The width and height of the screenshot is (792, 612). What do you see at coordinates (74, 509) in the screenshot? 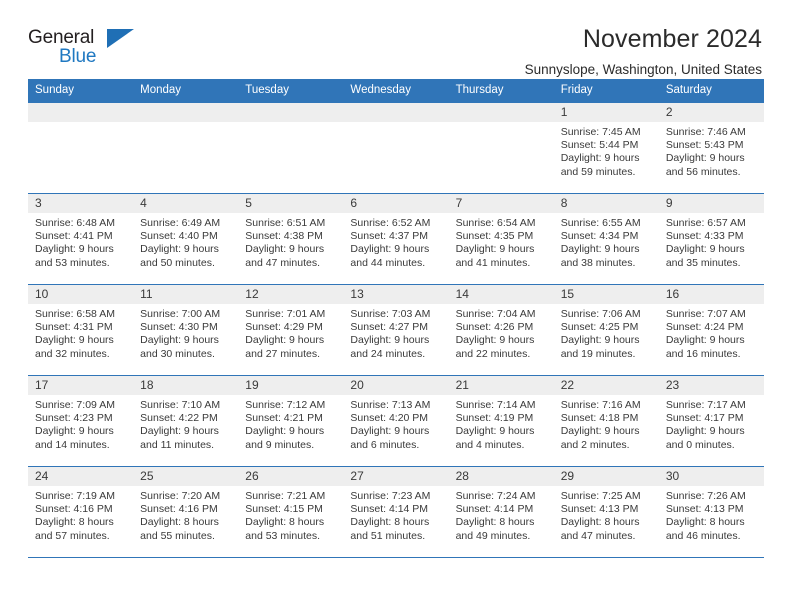
I see `sunset-time: Sunset: 4:16 PM` at bounding box center [74, 509].